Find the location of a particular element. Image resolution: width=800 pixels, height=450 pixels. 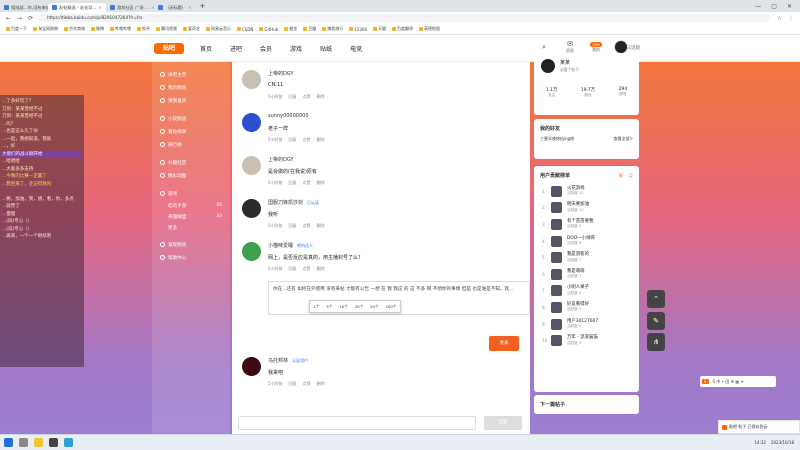

gift-option: 5个 is located at coordinates (329, 306).